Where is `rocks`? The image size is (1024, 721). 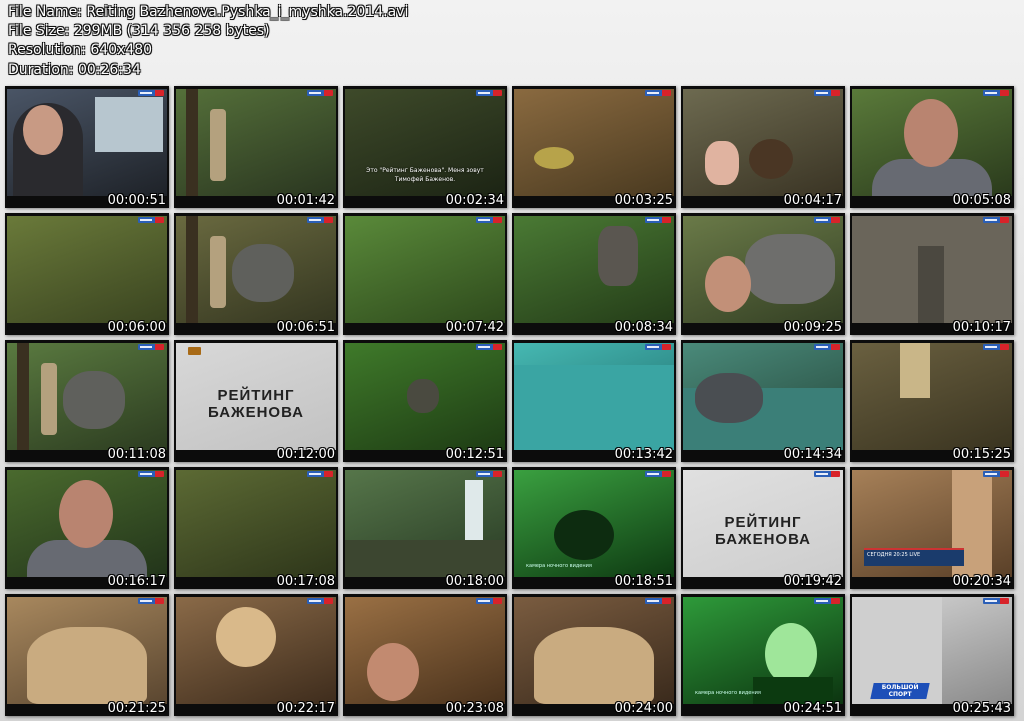
rocks is located at coordinates (425, 558).